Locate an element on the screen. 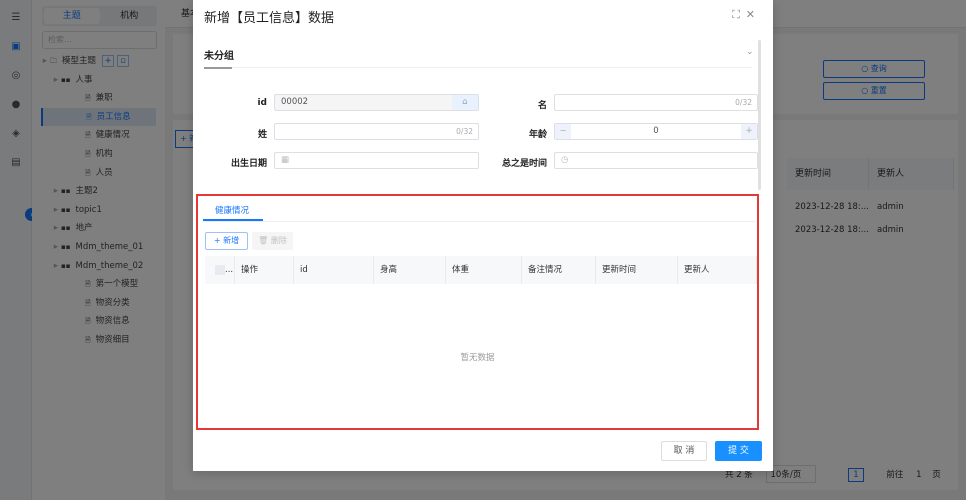  id-value: 00002 is located at coordinates (295, 102).